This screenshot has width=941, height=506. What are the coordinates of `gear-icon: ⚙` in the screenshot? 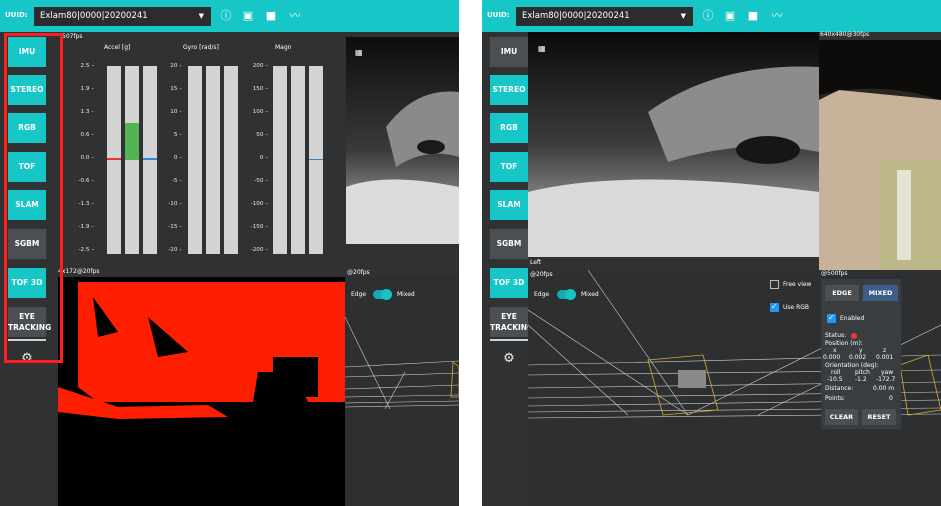 It's located at (509, 359).